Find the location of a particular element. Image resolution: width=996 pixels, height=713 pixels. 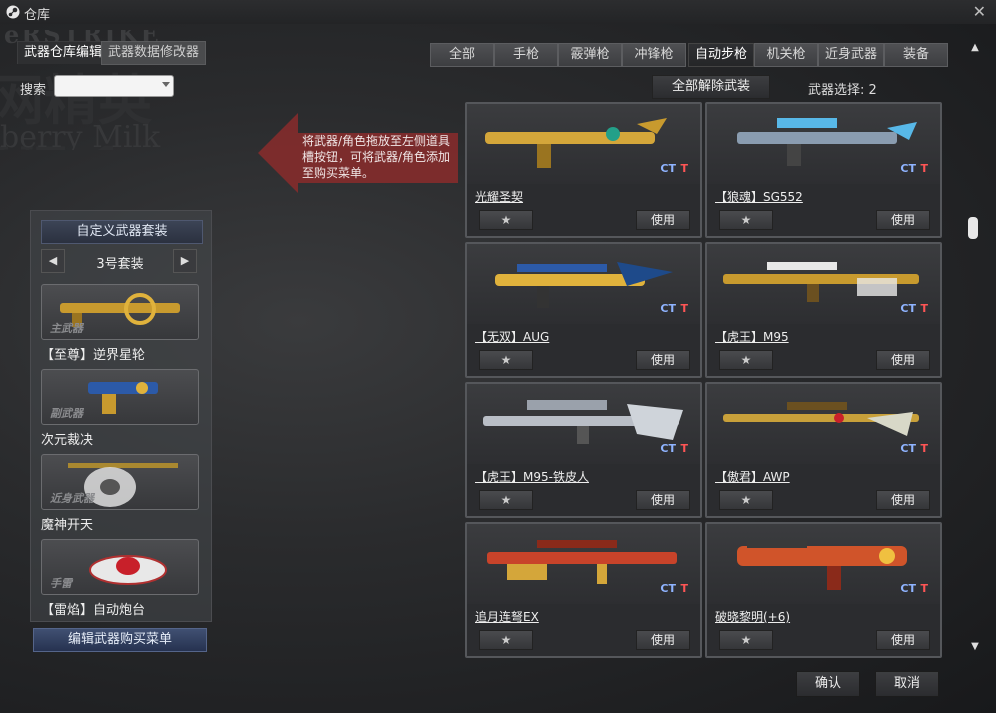

weapon-card: CT T 光耀圣契 ★ 使用 is located at coordinates (583, 170).